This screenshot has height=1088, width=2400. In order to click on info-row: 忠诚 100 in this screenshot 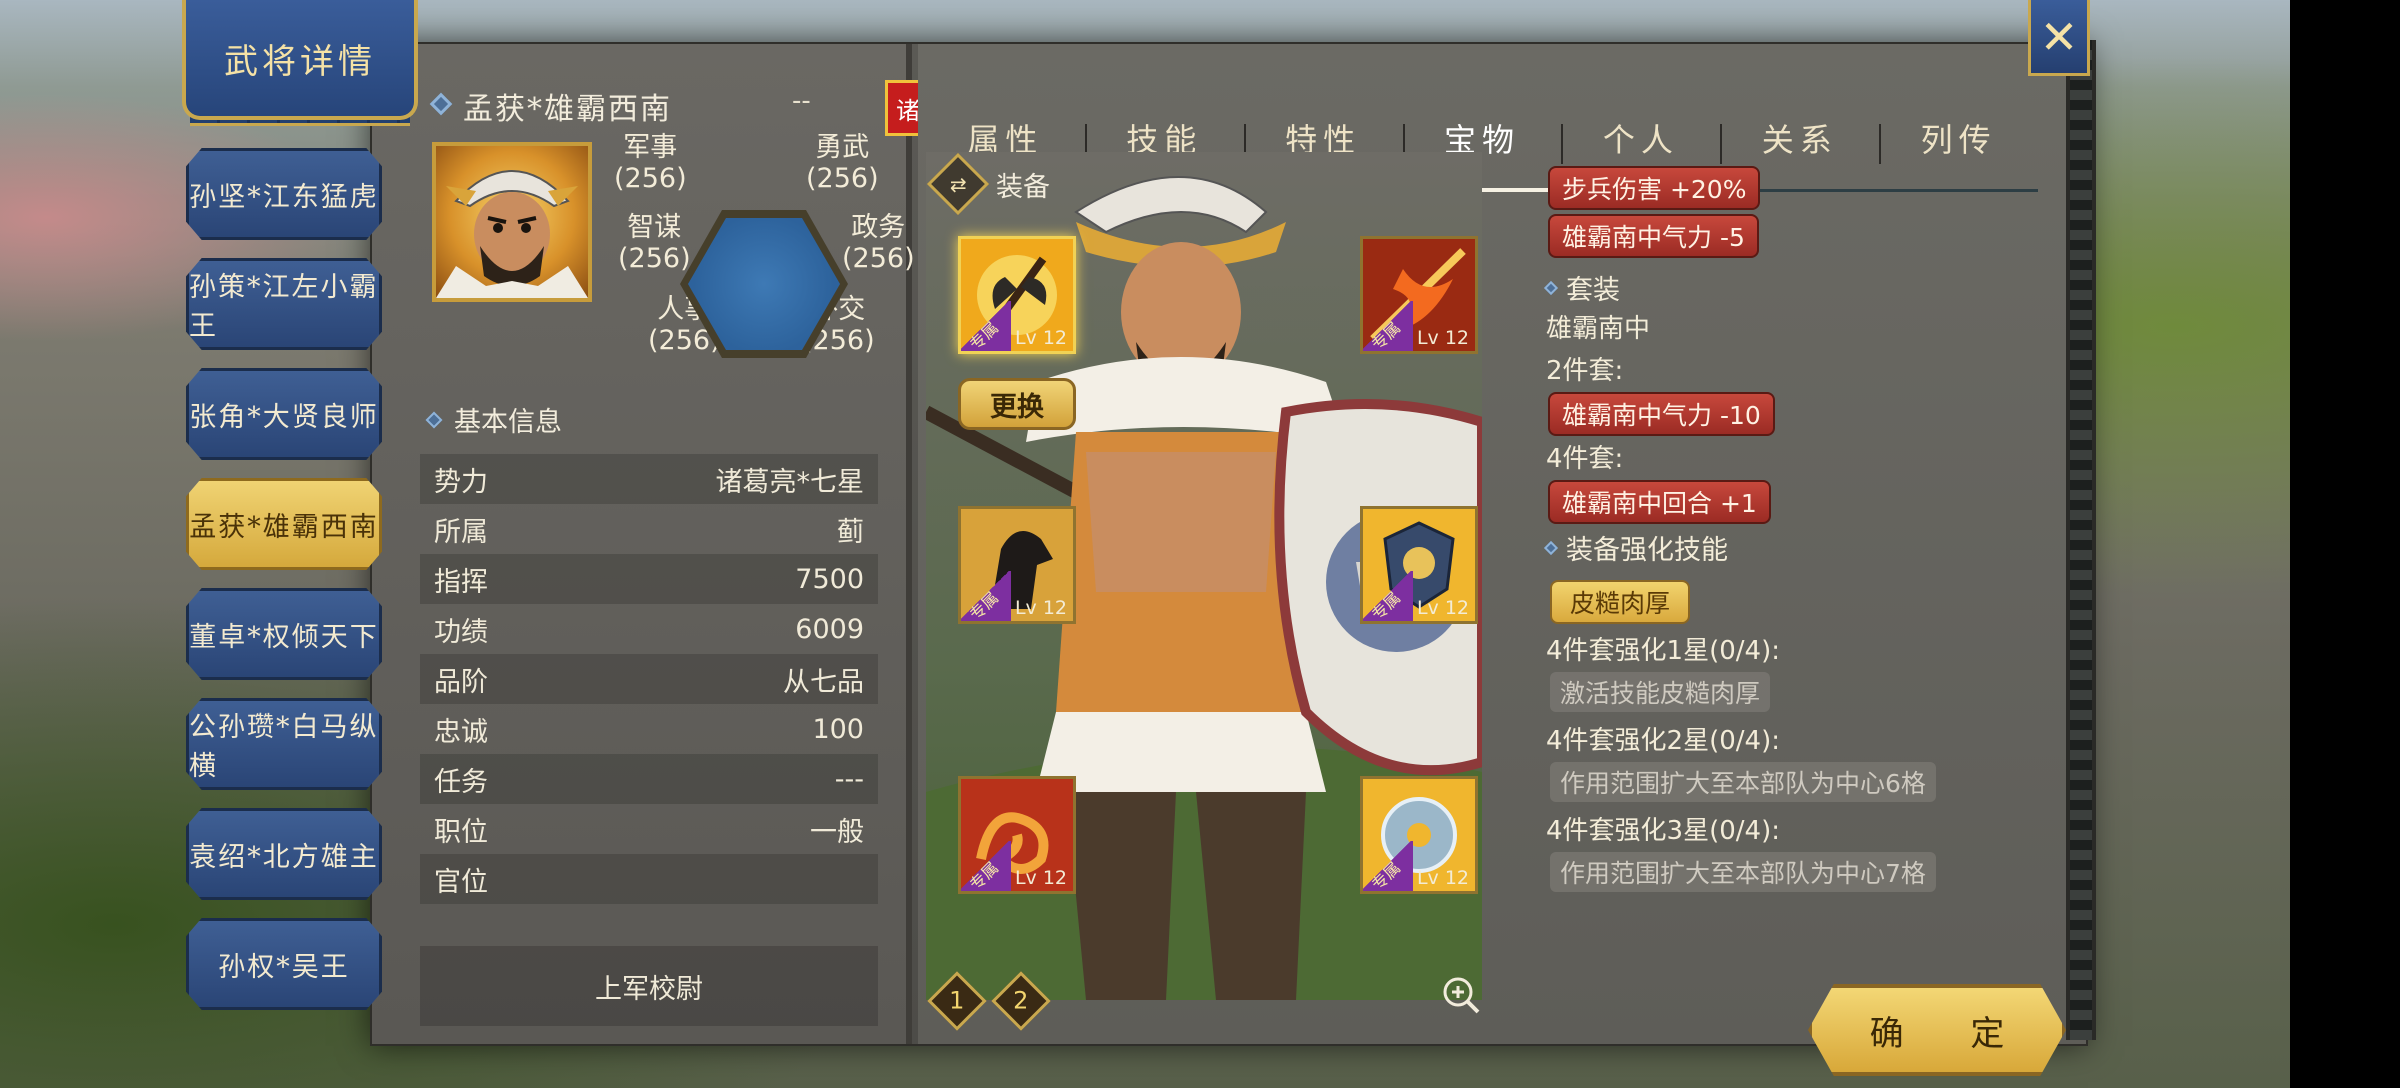, I will do `click(649, 729)`.